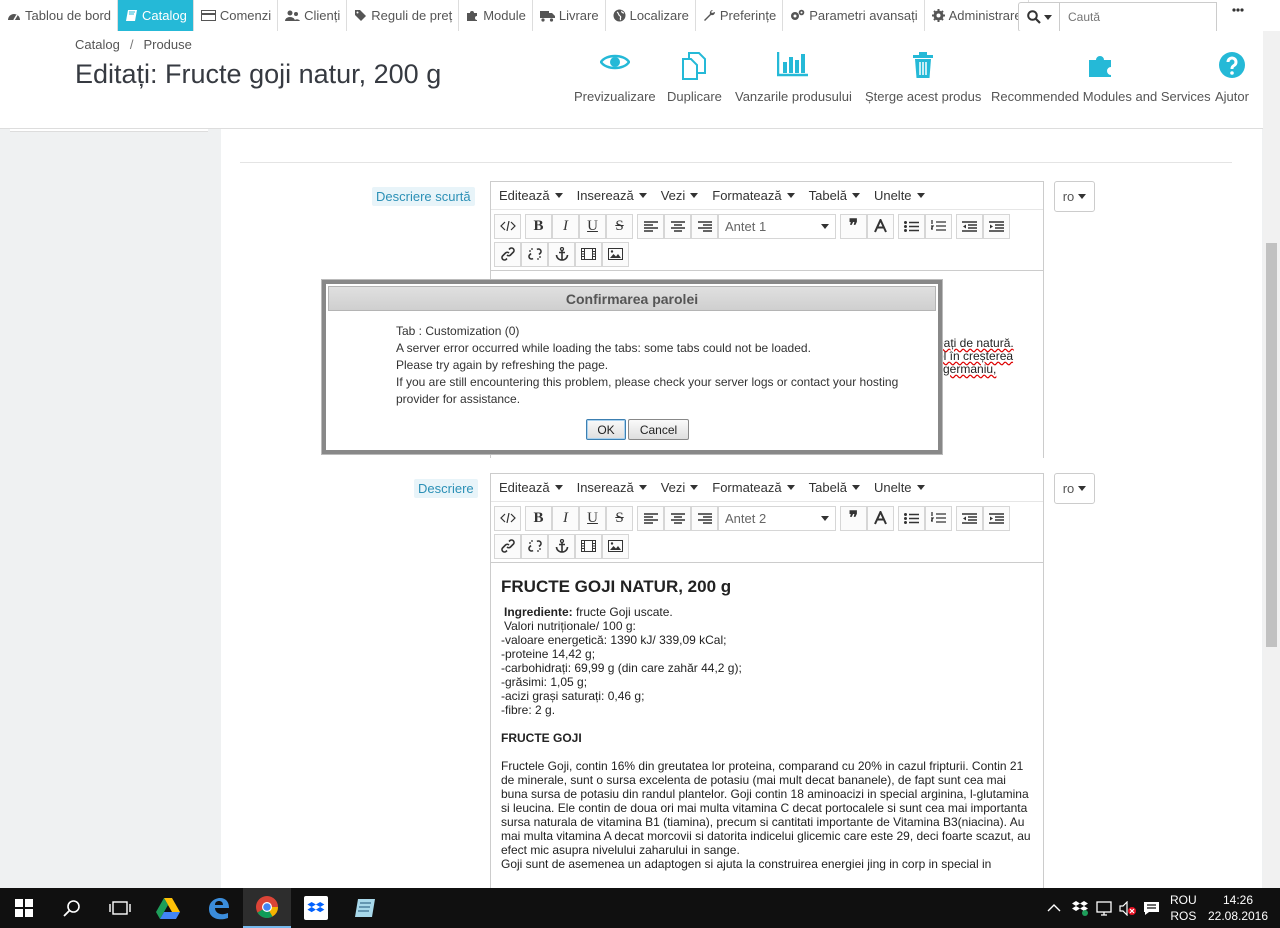  I want to click on taskbar-app-dropbox, so click(316, 908).